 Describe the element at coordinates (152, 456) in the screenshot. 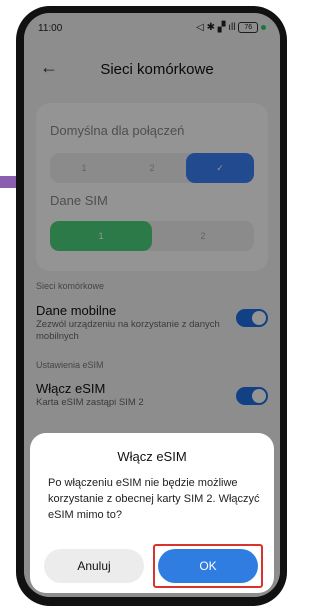

I see `dialog-title: Włącz eSIM` at that location.